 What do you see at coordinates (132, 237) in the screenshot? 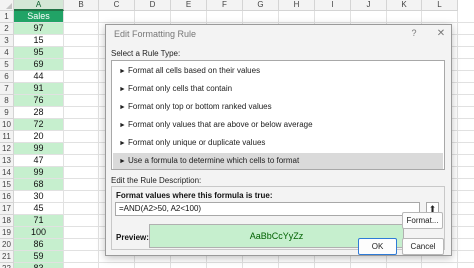
I see `preview-label: Preview:` at bounding box center [132, 237].